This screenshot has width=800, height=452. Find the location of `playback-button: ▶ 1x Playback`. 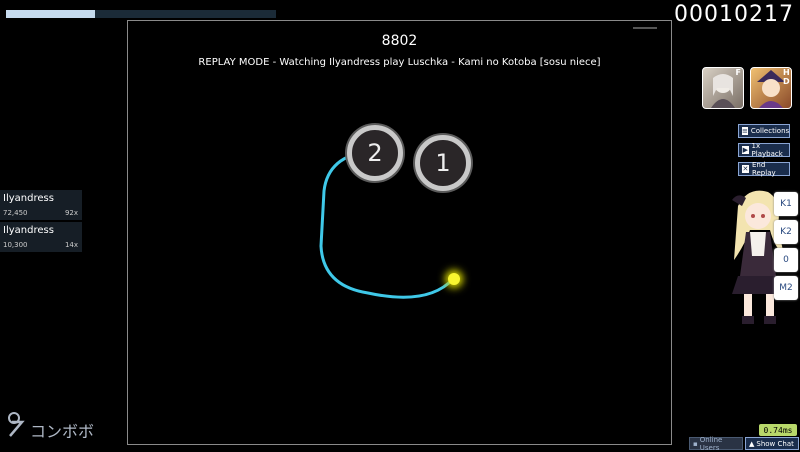

playback-button: ▶ 1x Playback is located at coordinates (764, 150).